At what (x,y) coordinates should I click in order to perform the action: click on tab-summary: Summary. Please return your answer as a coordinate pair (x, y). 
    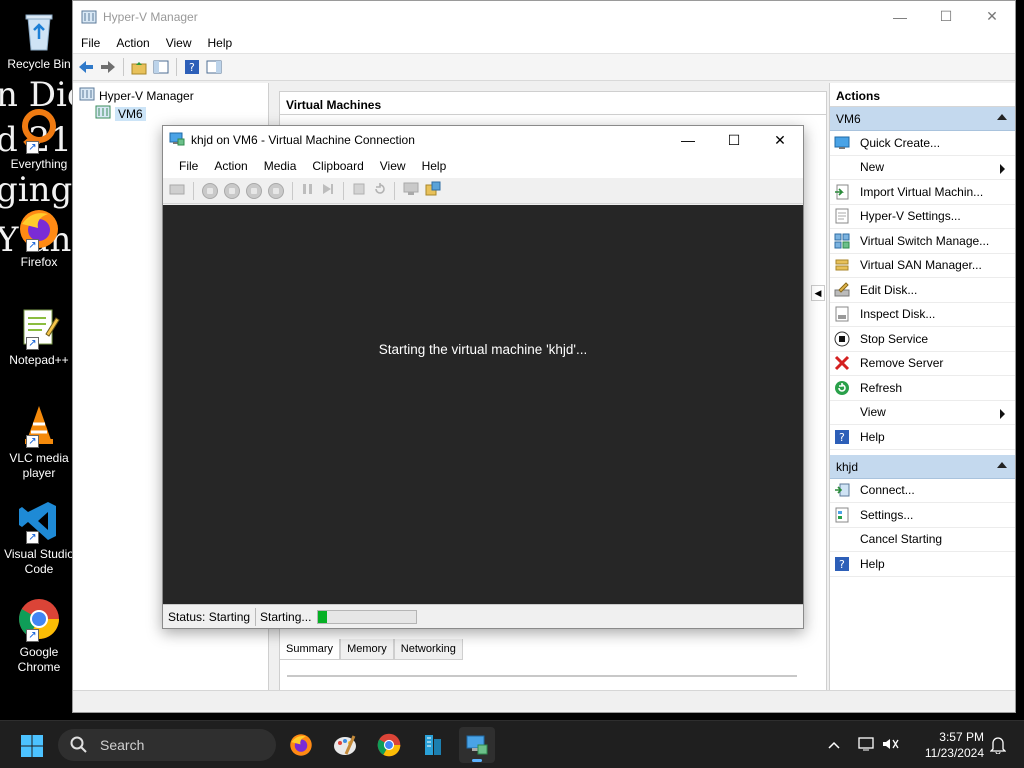
    Looking at the image, I should click on (310, 649).